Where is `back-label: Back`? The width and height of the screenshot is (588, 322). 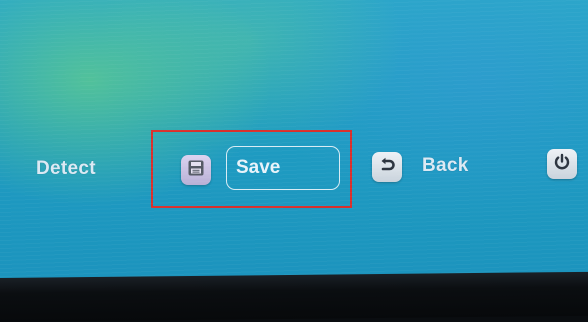
back-label: Back is located at coordinates (445, 166).